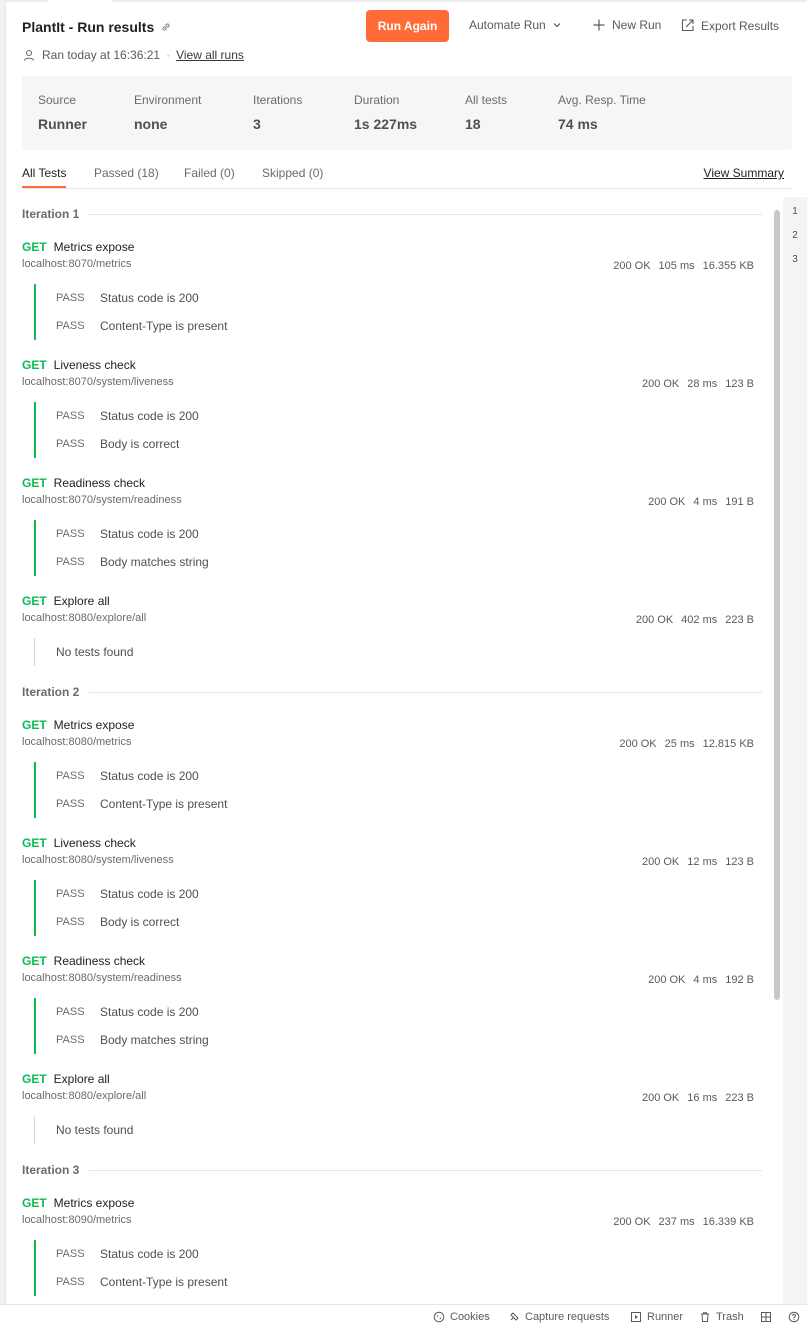 The width and height of the screenshot is (807, 1329). Describe the element at coordinates (777, 605) in the screenshot. I see `scrollbar-thumb` at that location.